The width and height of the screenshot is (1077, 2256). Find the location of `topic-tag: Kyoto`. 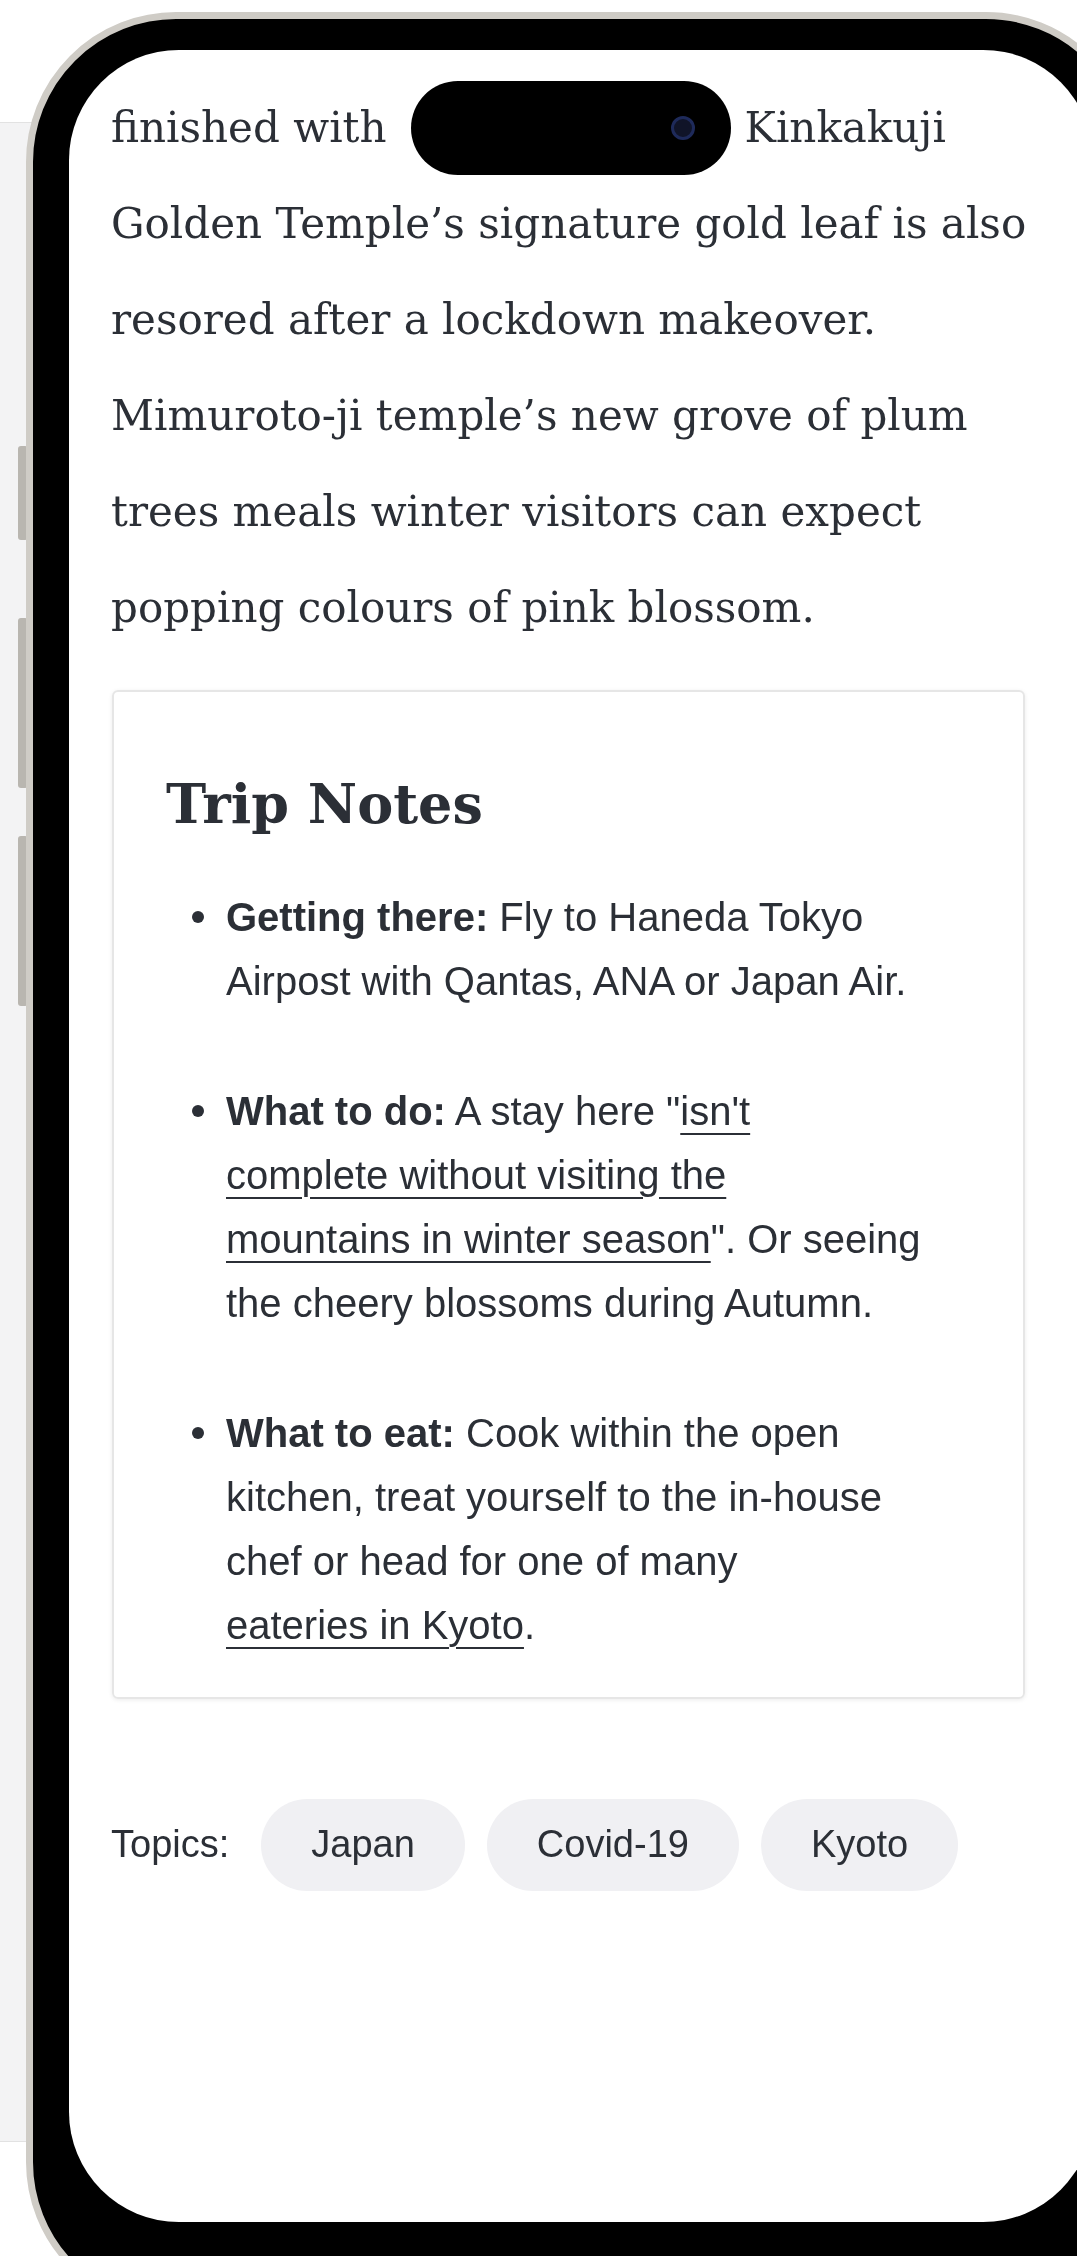

topic-tag: Kyoto is located at coordinates (859, 1844).